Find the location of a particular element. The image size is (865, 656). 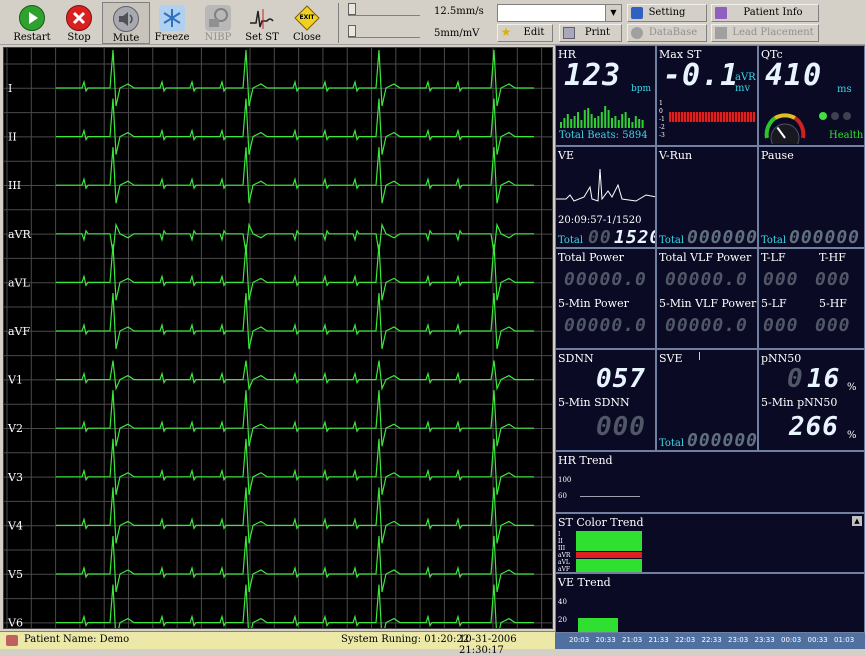

hr-trend-line is located at coordinates (610, 496).